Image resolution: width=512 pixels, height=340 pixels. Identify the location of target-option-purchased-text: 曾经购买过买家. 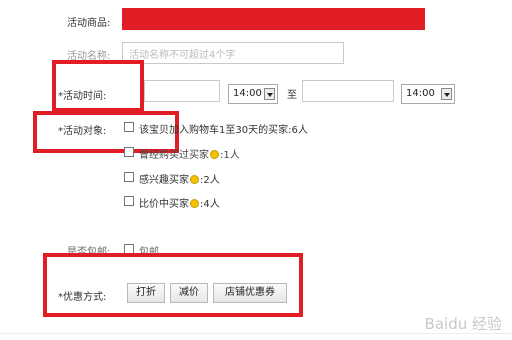
(174, 155).